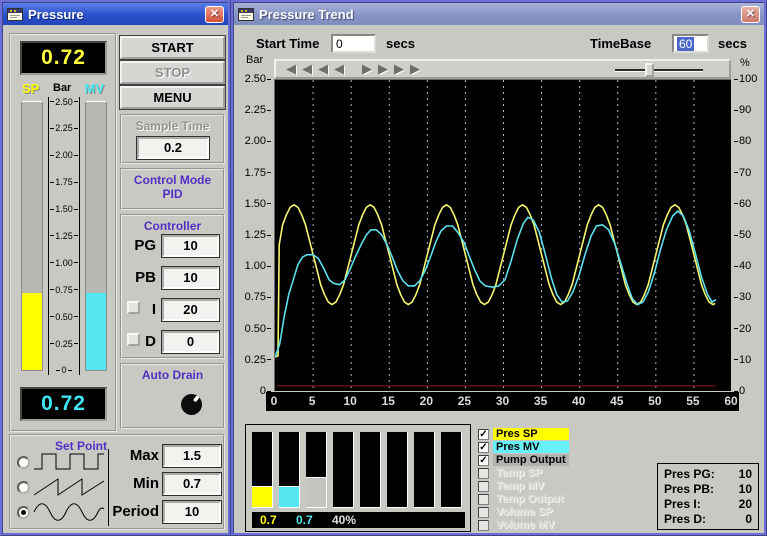  What do you see at coordinates (190, 310) in the screenshot?
I see `integral-field: 20` at bounding box center [190, 310].